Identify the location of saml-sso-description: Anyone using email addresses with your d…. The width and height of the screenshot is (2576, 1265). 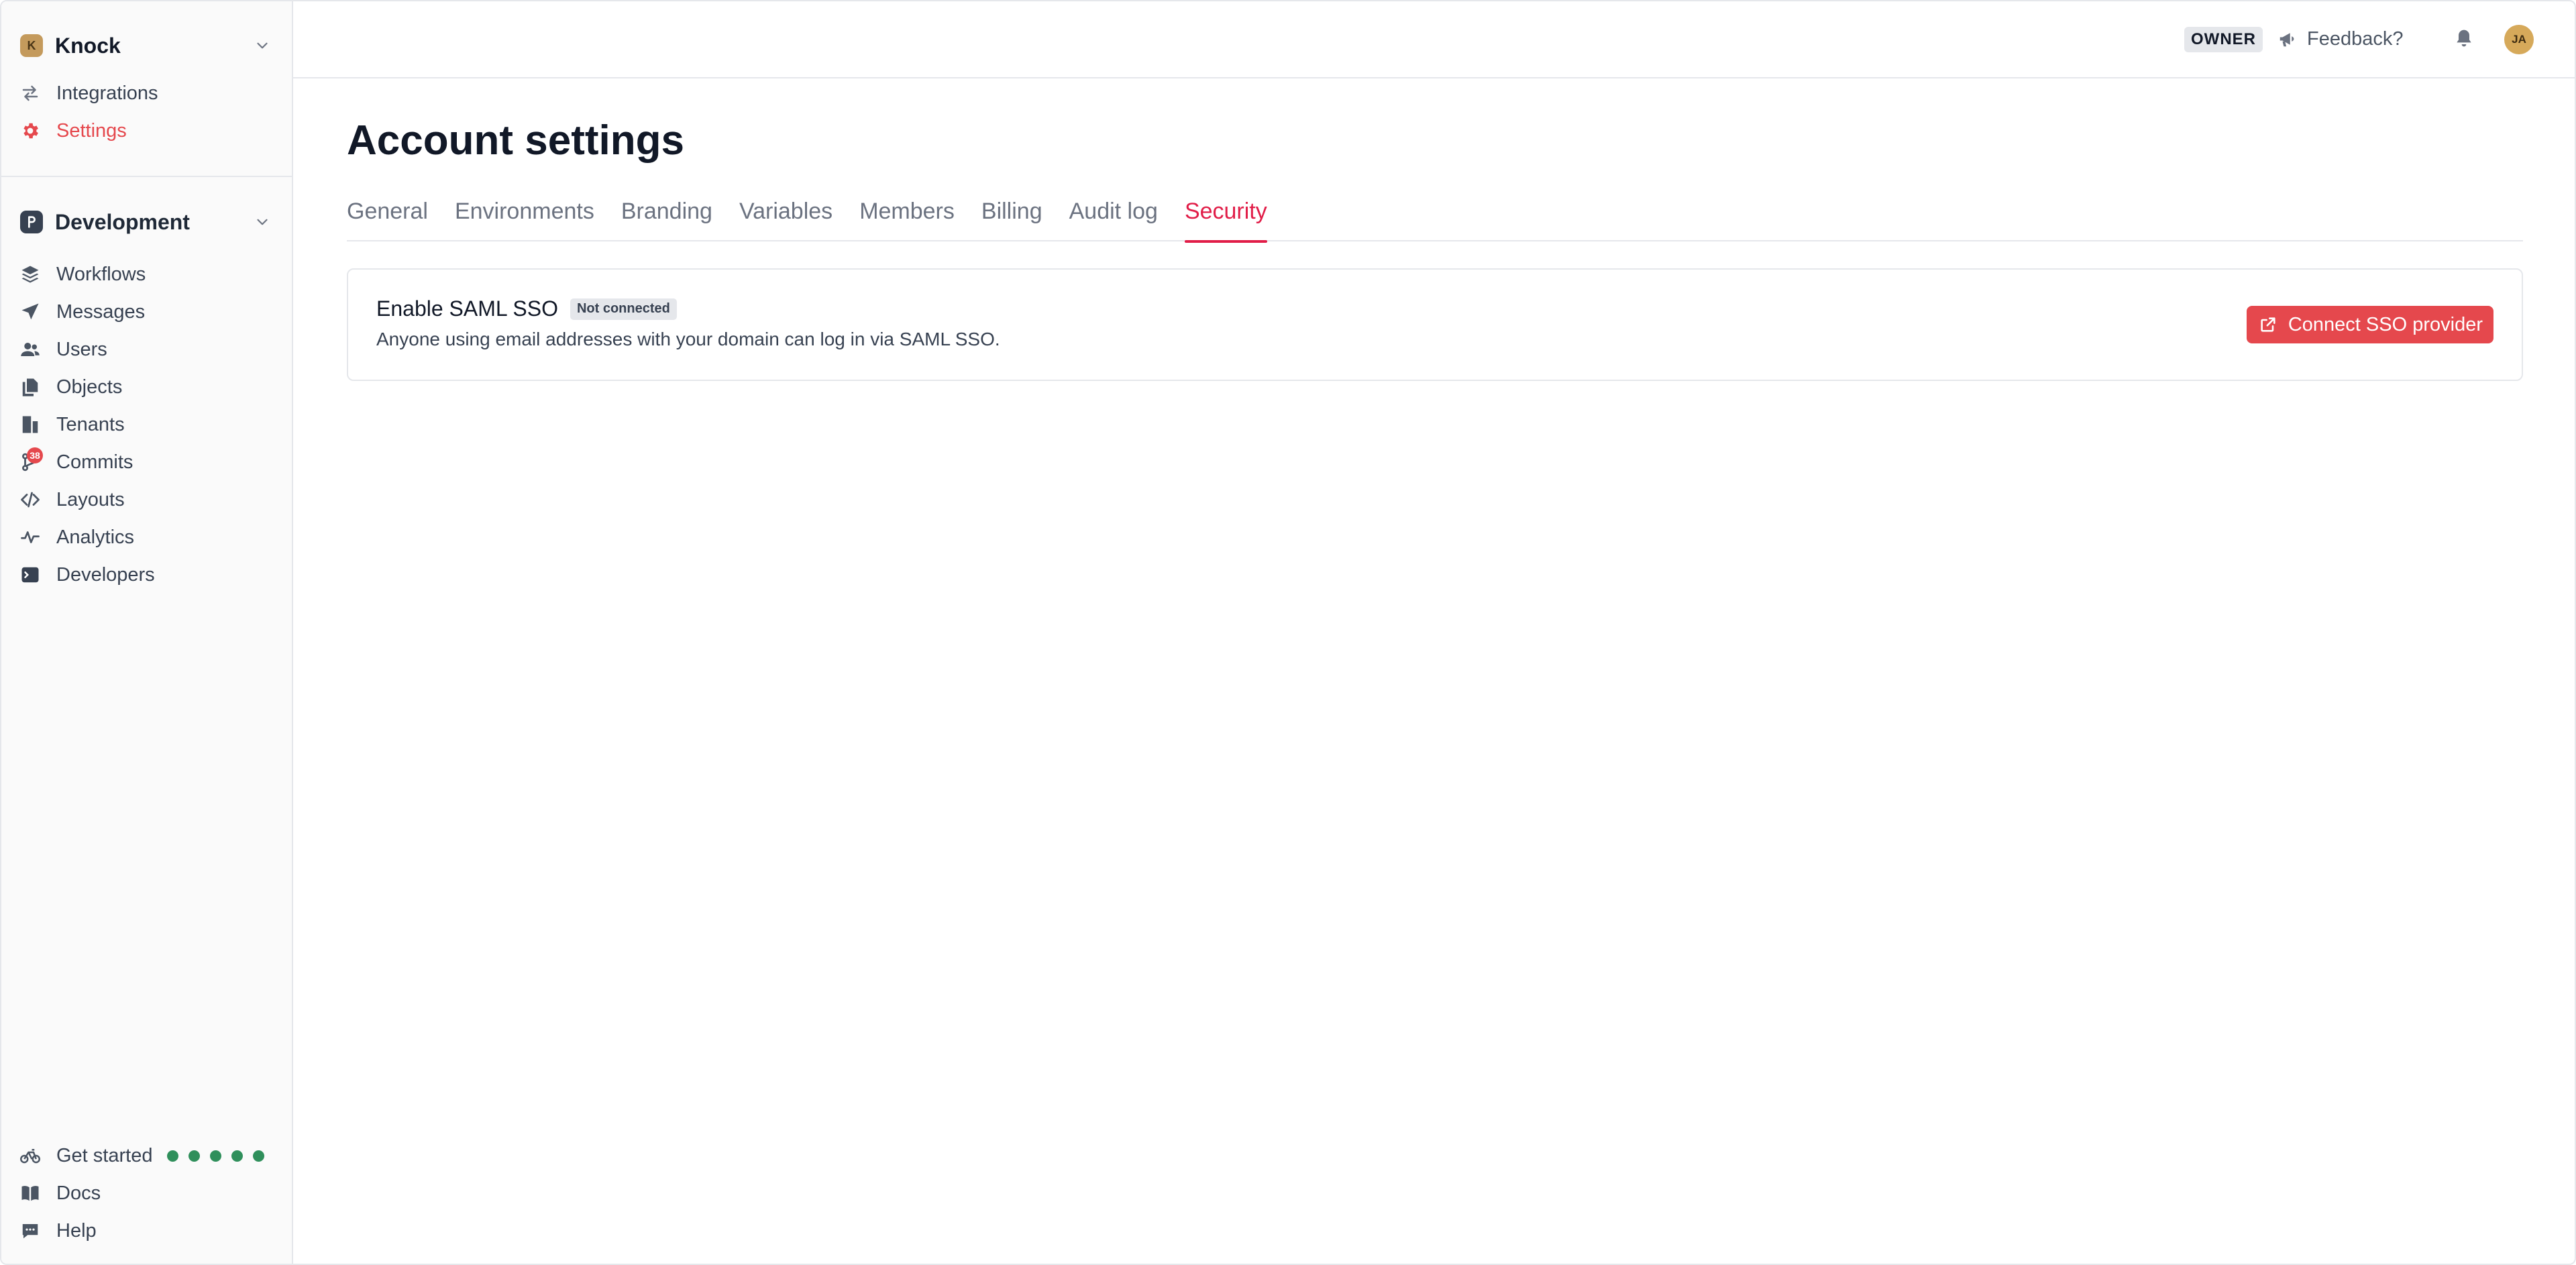
(688, 339).